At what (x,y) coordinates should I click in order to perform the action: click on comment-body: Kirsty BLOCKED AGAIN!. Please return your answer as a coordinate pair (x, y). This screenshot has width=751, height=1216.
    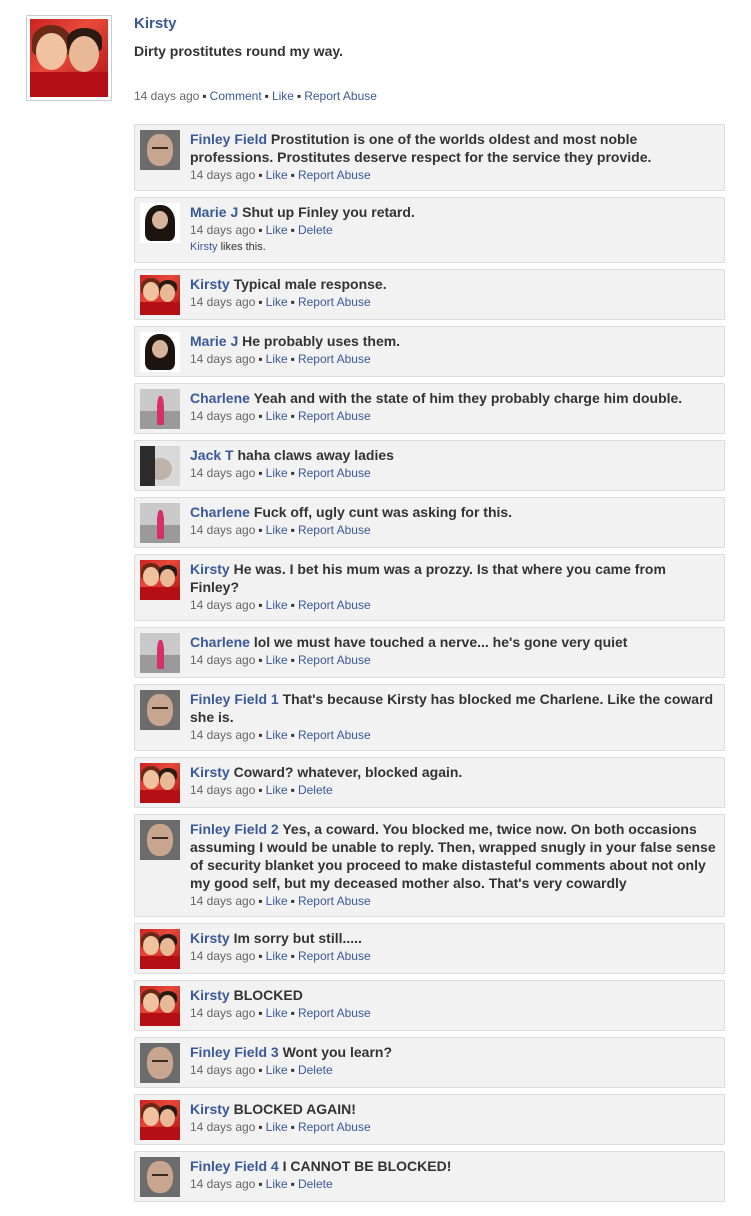
    Looking at the image, I should click on (453, 1109).